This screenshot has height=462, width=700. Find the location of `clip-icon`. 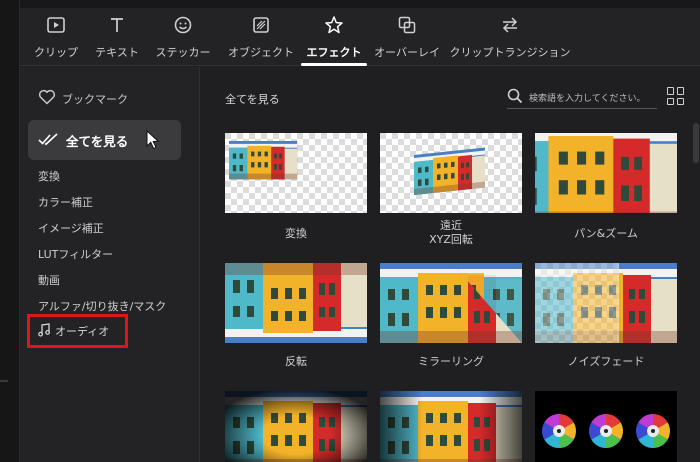

clip-icon is located at coordinates (56, 25).